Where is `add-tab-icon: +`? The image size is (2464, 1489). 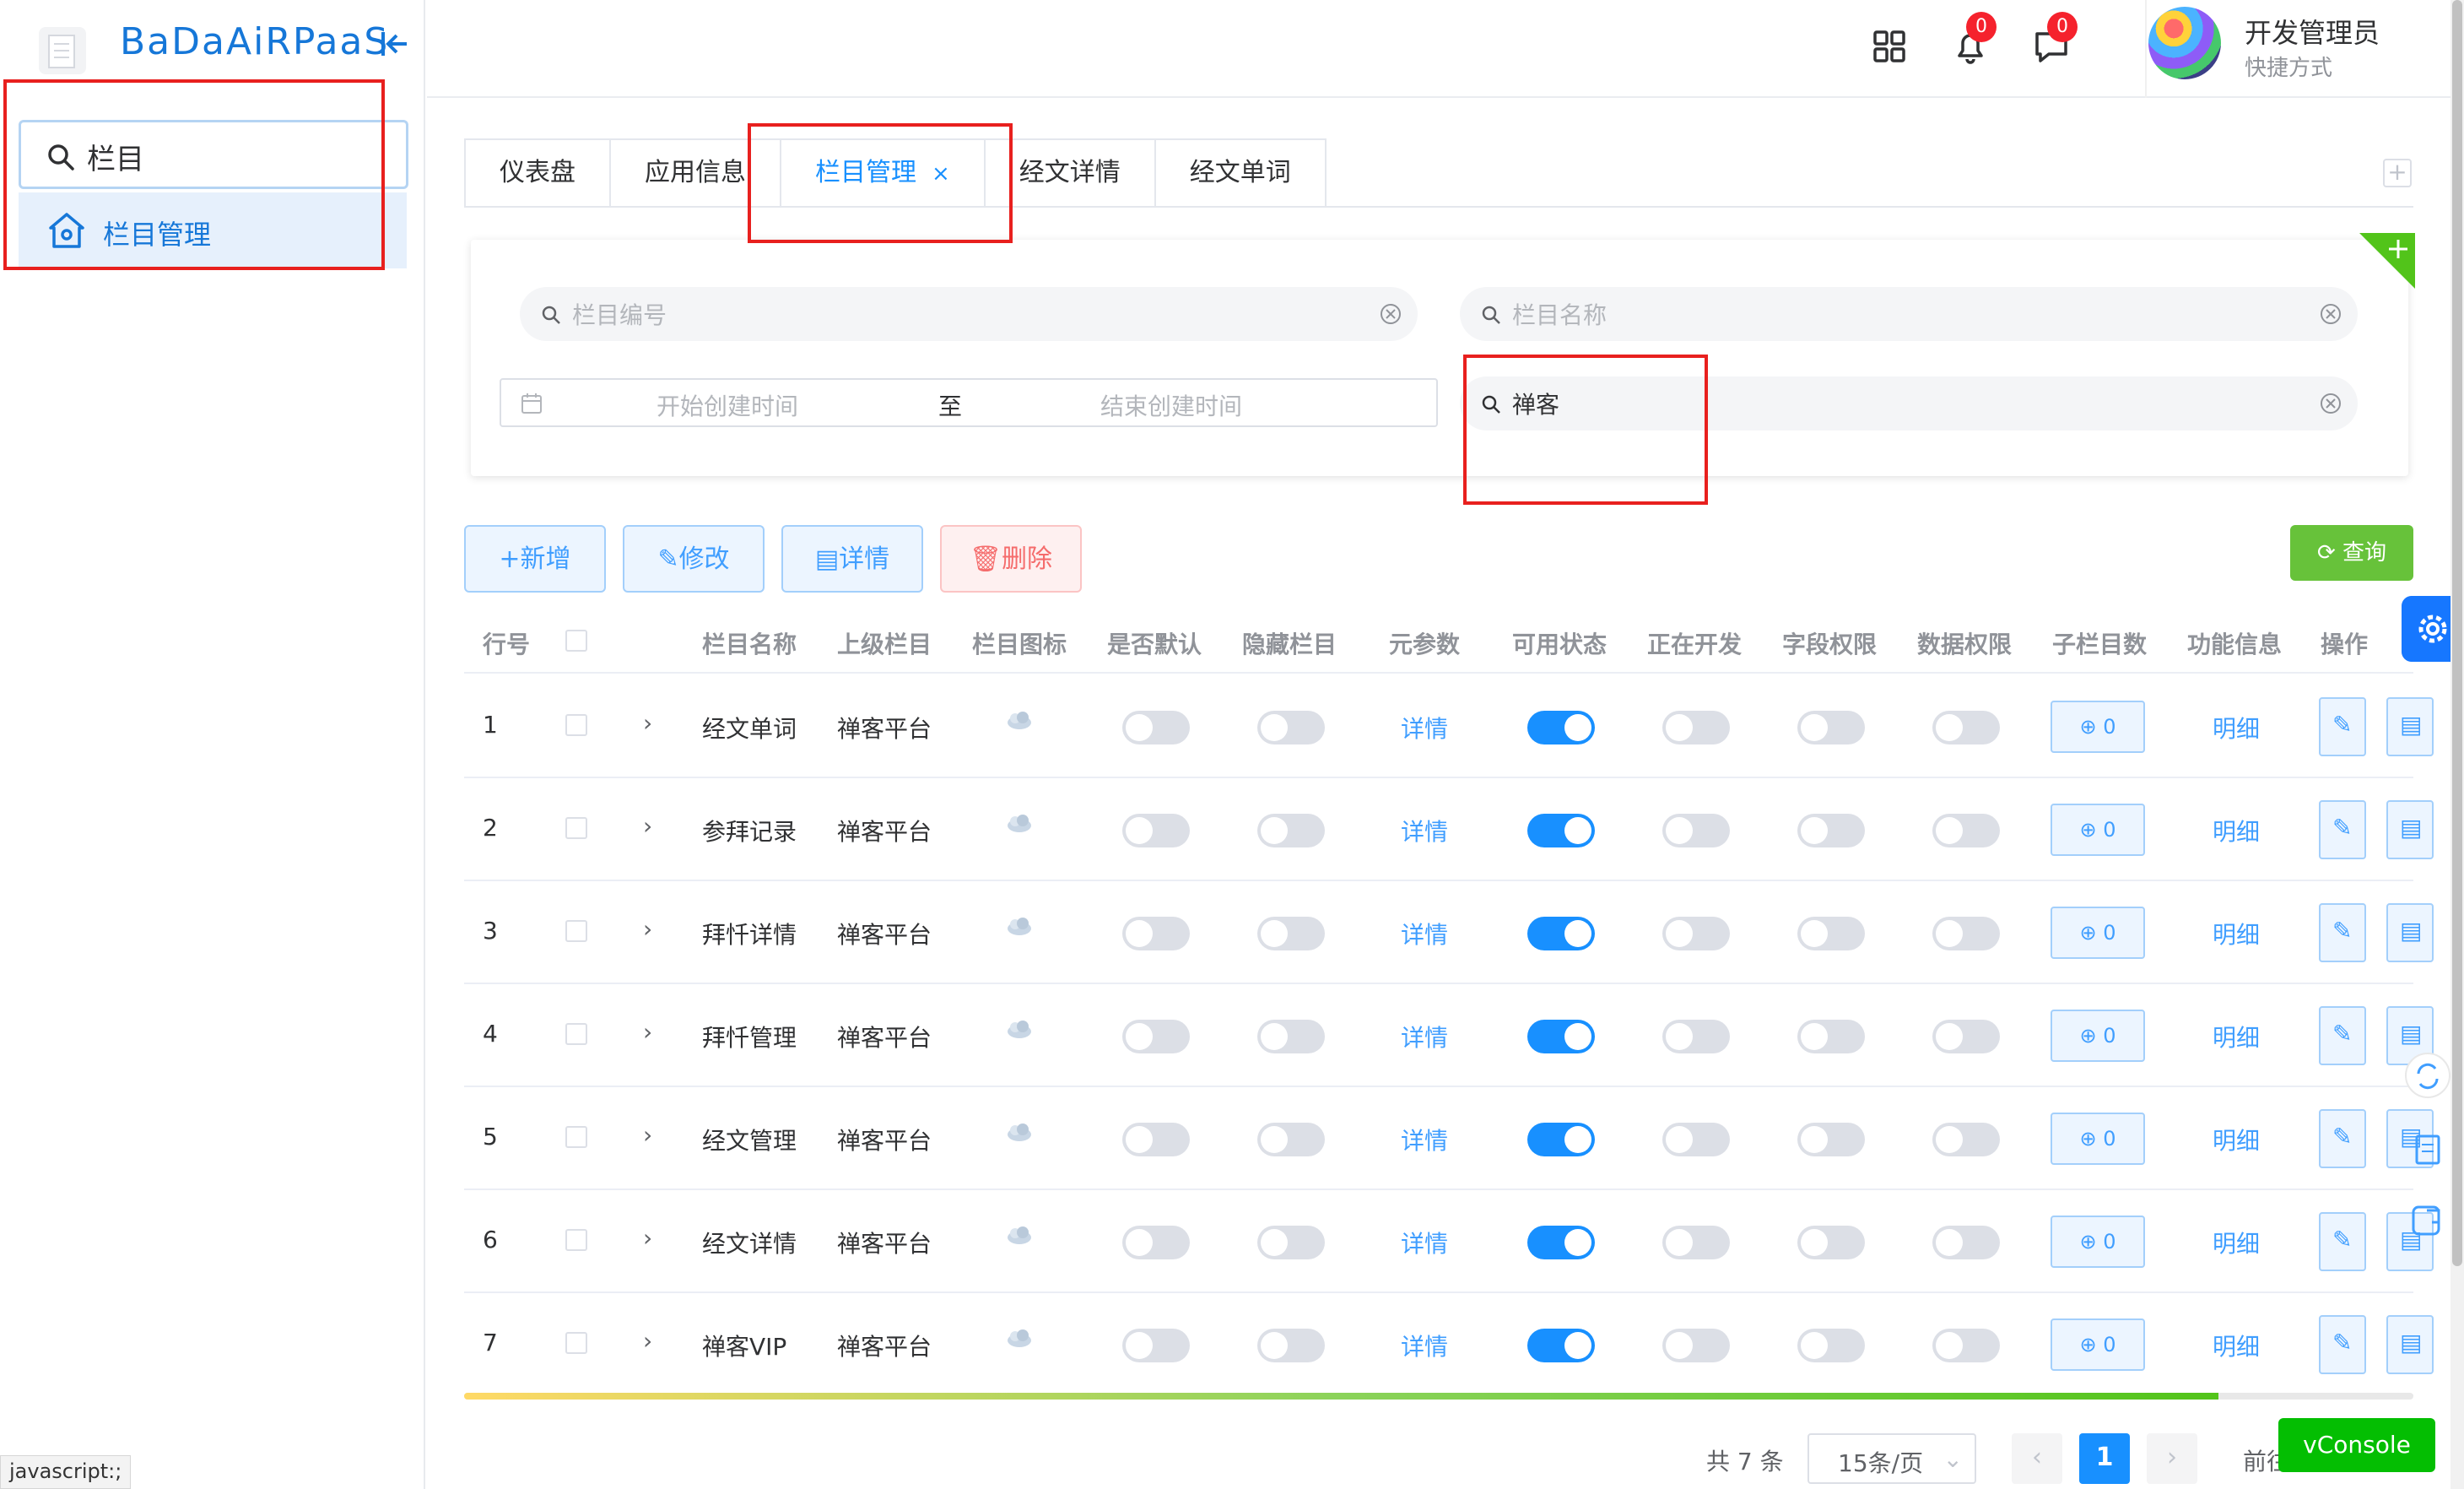
add-tab-icon: + is located at coordinates (2397, 173).